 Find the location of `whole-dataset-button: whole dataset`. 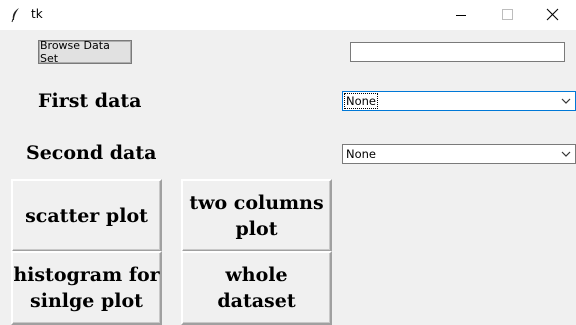

whole-dataset-button: whole dataset is located at coordinates (256, 288).